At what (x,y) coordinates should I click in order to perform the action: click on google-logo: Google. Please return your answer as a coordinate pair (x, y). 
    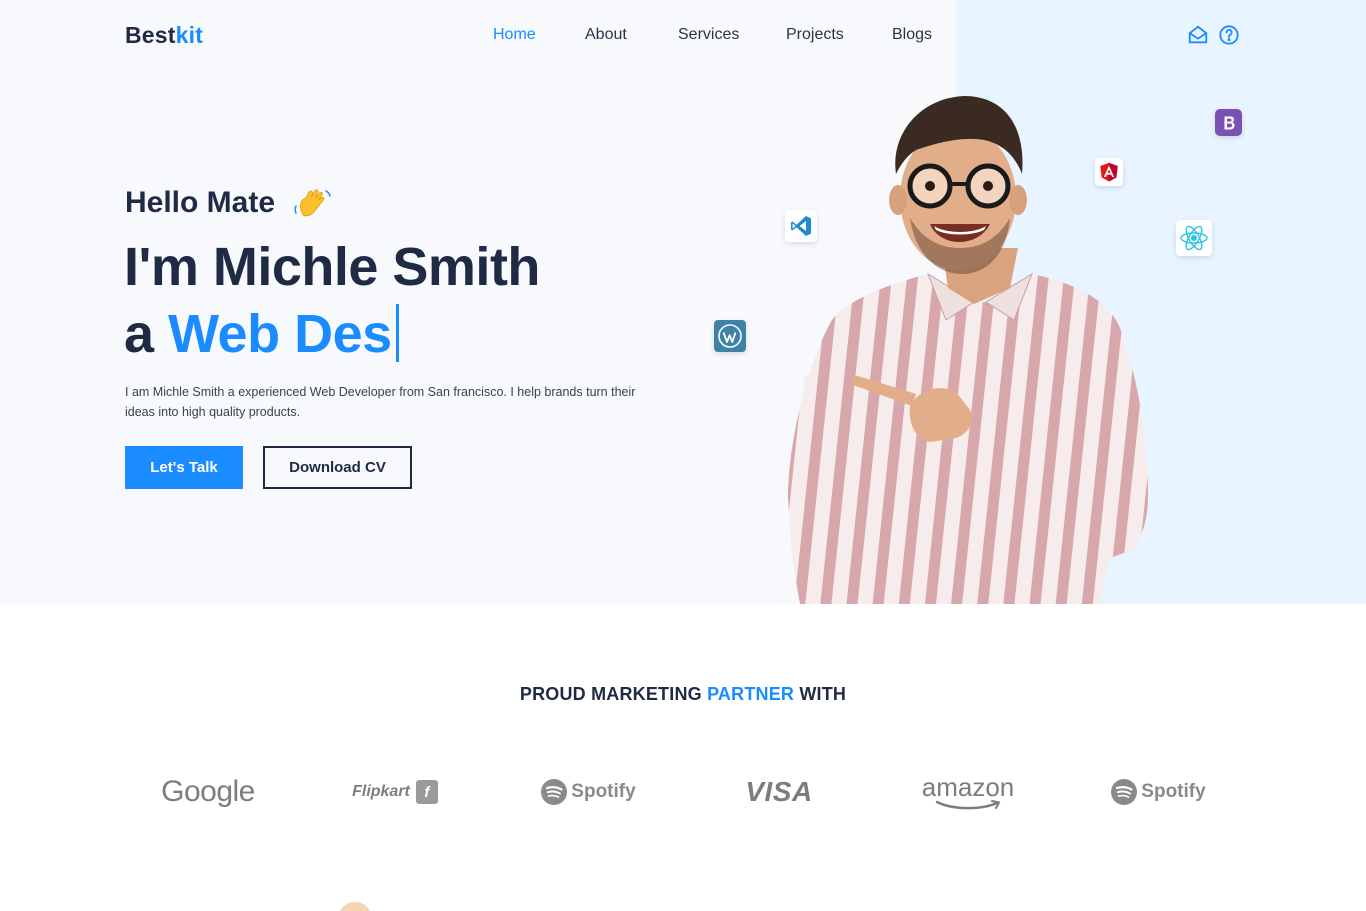
    Looking at the image, I should click on (208, 792).